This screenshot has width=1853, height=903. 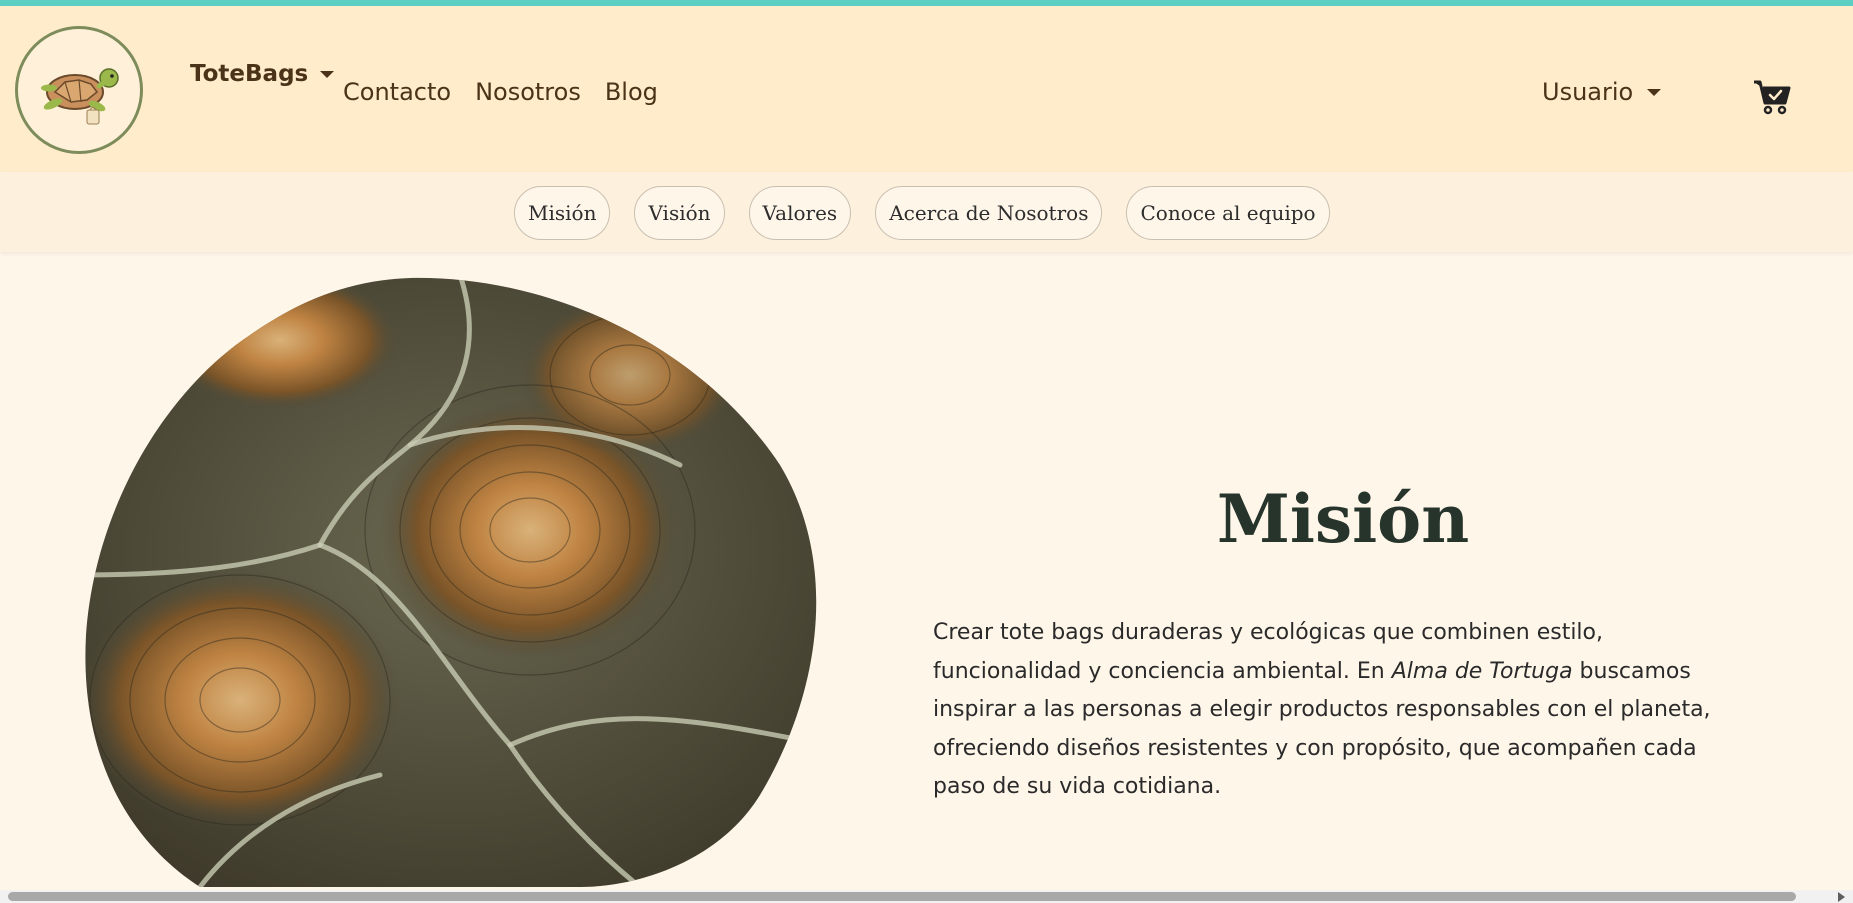 I want to click on brand-label: ToteBags, so click(x=249, y=74).